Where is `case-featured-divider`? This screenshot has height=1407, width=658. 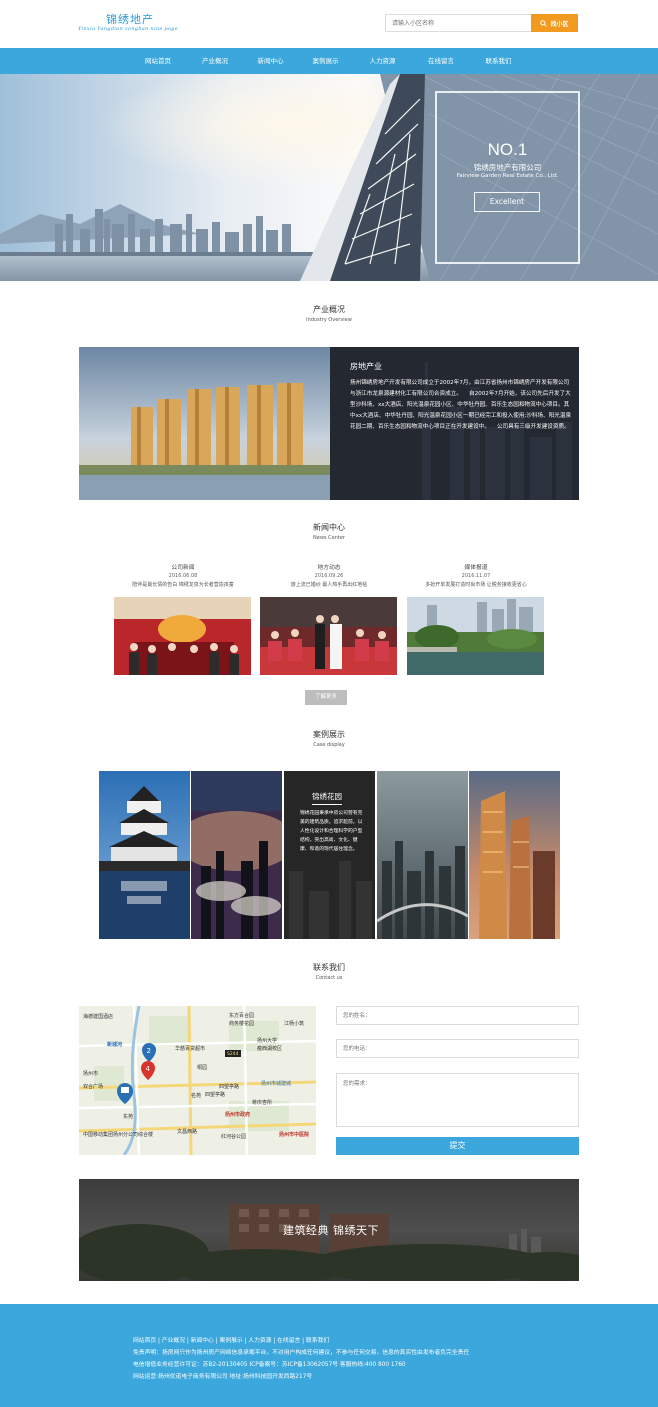
case-featured-divider is located at coordinates (327, 804).